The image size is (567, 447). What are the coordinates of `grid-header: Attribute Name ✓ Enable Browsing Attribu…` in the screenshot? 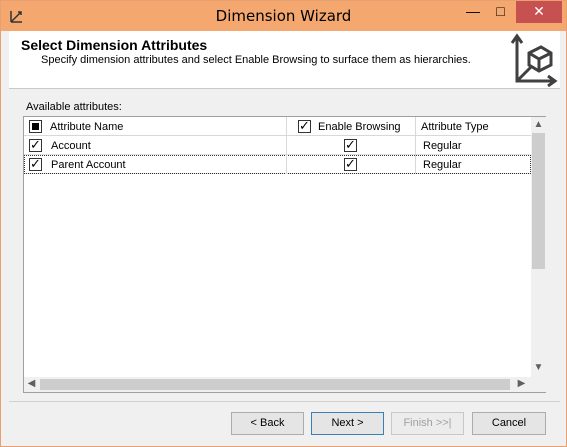 It's located at (277, 126).